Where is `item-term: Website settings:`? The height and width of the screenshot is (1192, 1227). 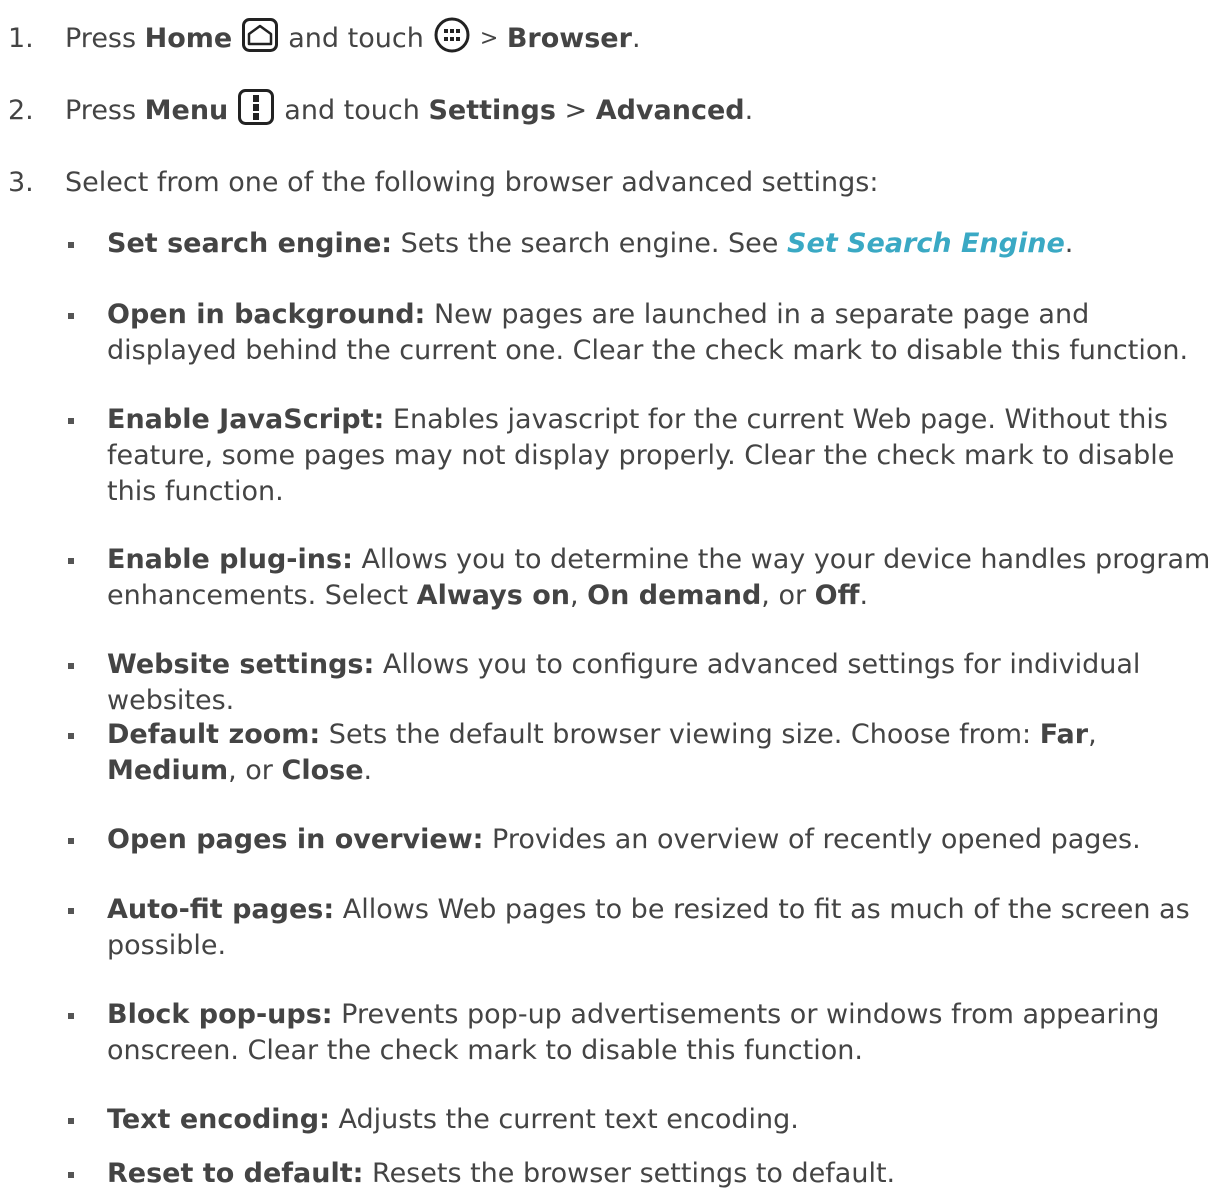 item-term: Website settings: is located at coordinates (241, 664).